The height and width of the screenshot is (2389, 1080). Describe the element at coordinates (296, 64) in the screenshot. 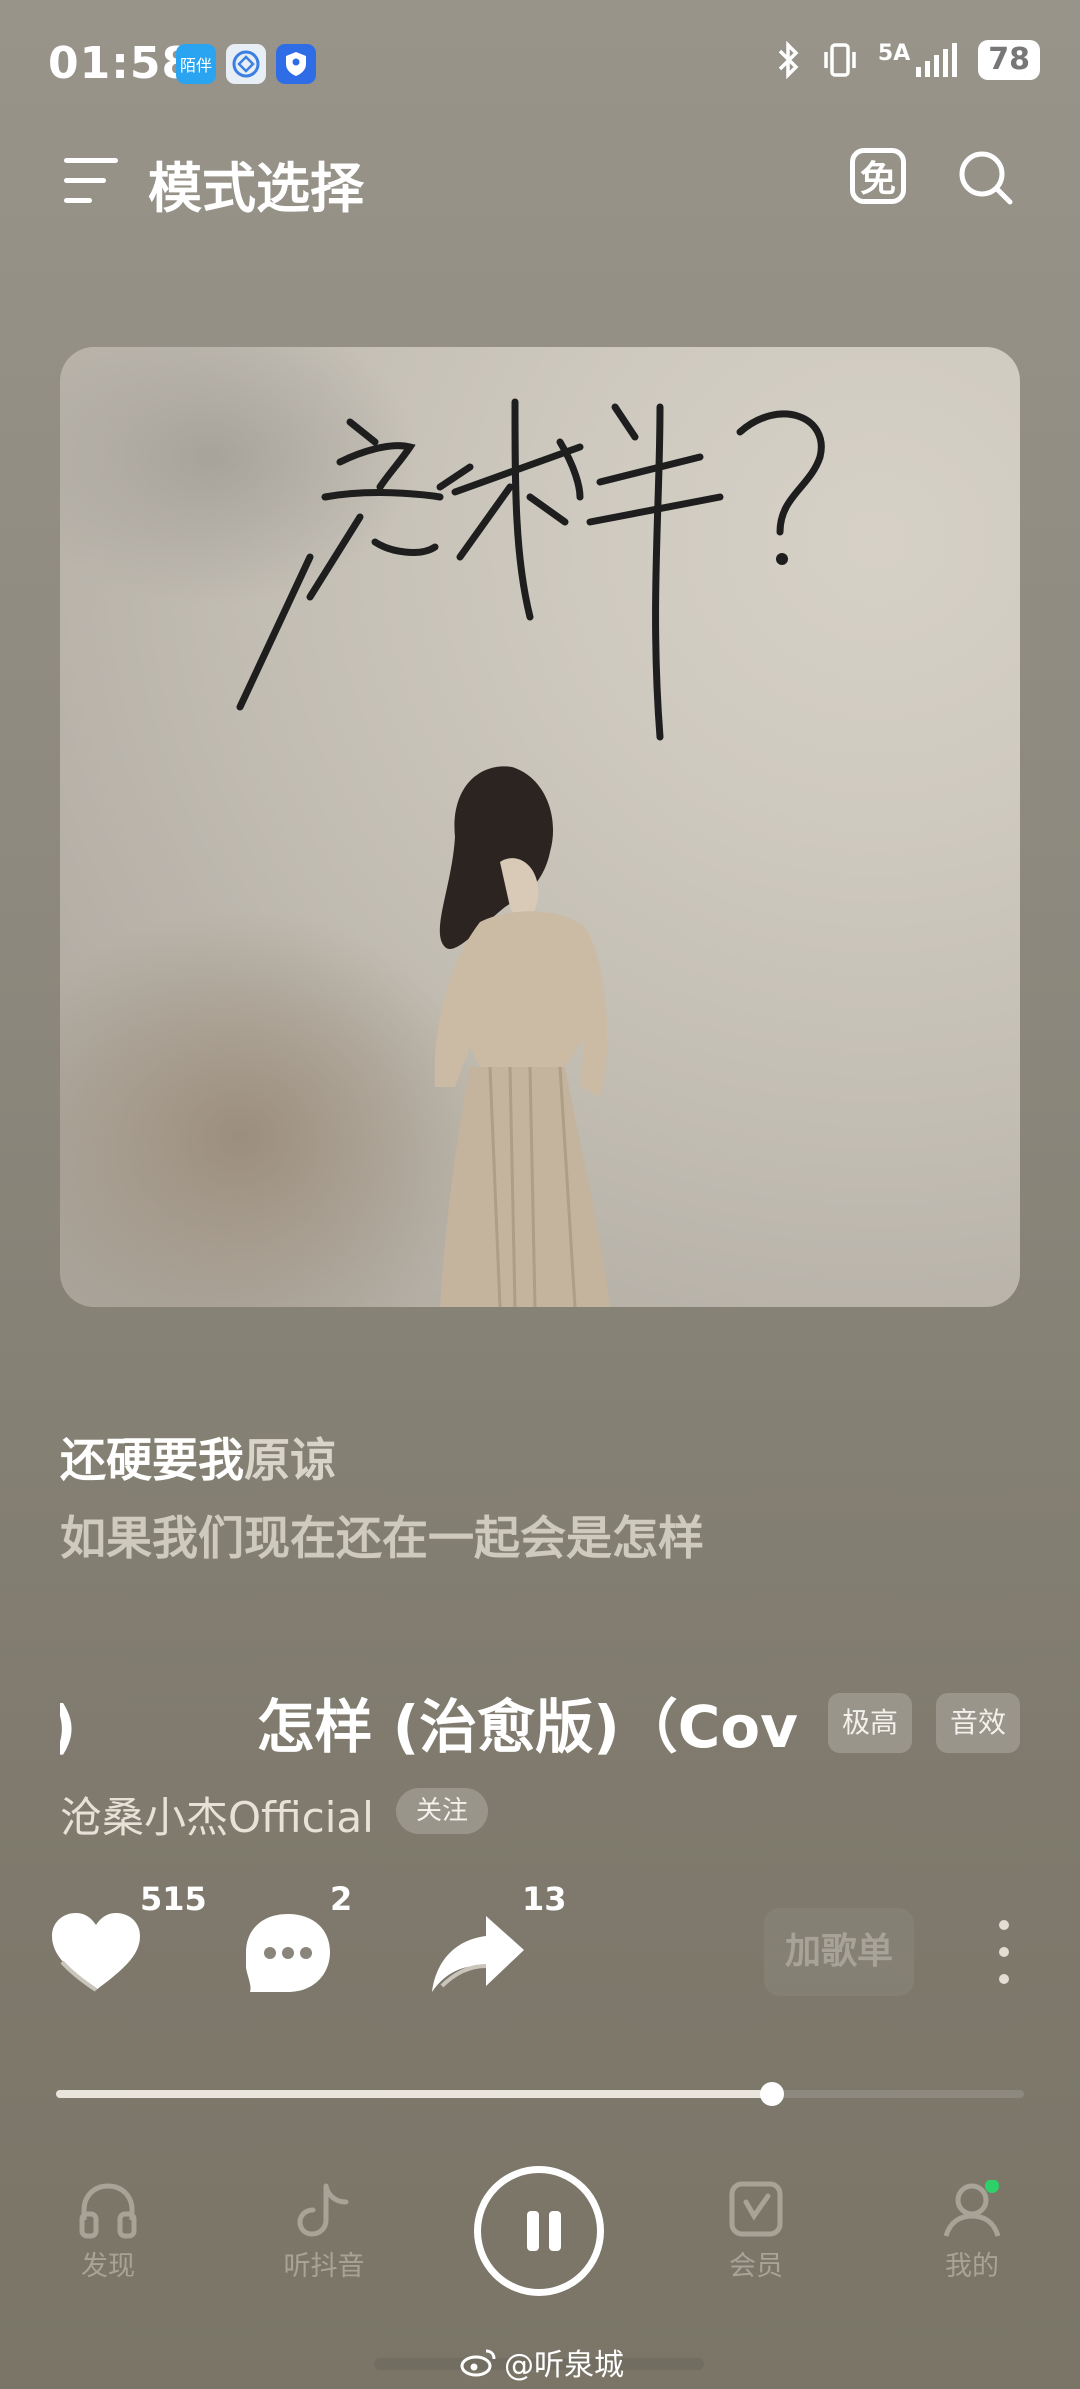

I see `security-app-icon` at that location.